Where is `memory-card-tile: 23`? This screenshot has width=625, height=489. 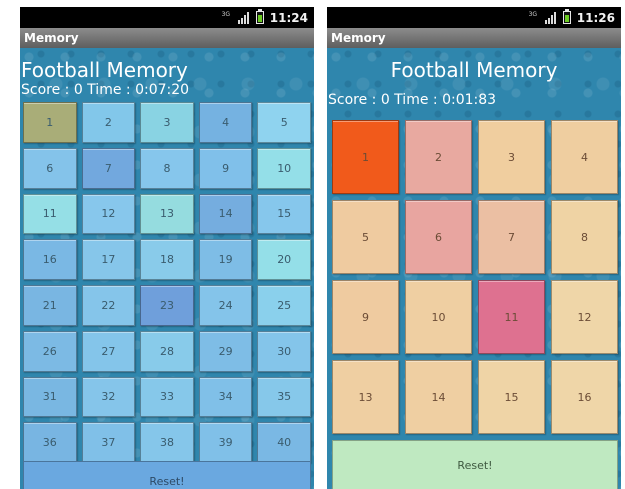 memory-card-tile: 23 is located at coordinates (167, 305).